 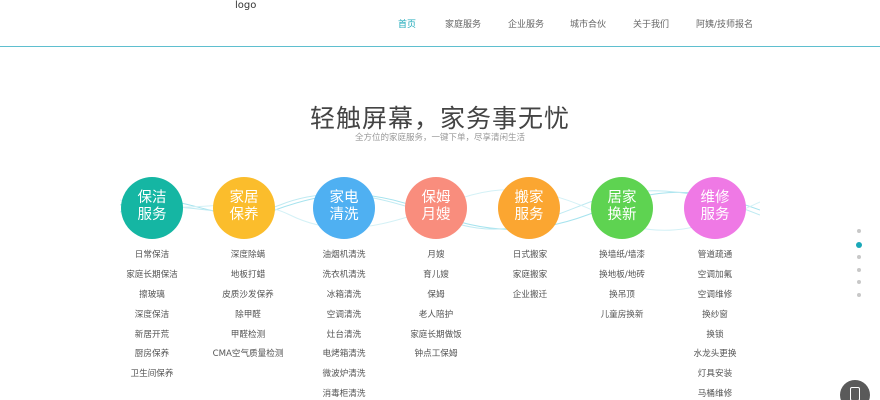 I want to click on floating-contact-button, so click(x=855, y=390).